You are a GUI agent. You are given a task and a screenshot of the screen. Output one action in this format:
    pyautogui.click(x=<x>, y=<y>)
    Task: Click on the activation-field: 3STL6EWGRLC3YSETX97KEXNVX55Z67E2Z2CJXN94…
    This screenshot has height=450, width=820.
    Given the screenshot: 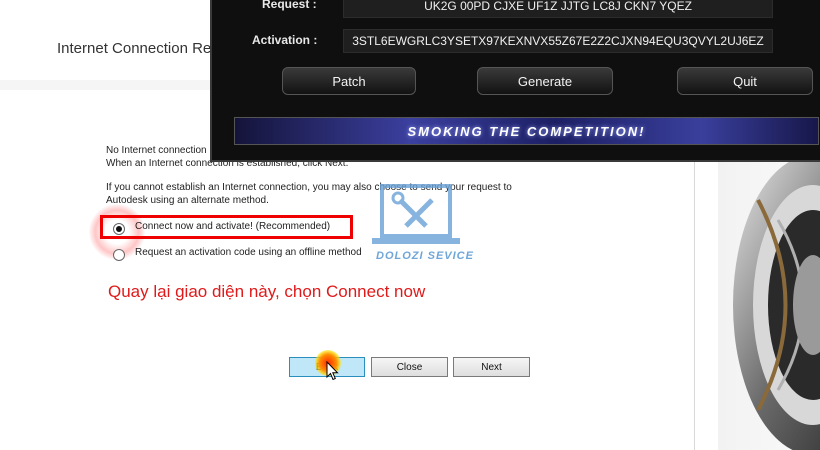 What is the action you would take?
    pyautogui.click(x=558, y=41)
    